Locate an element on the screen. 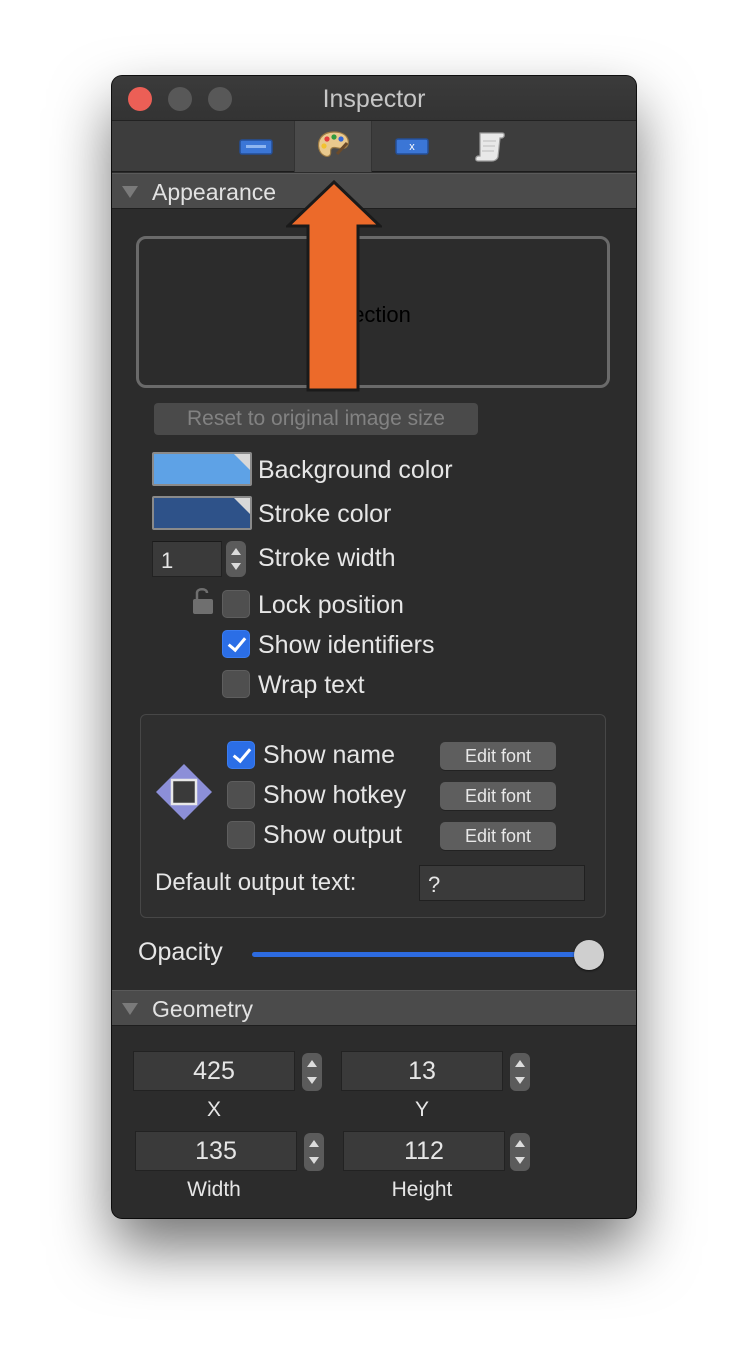 Image resolution: width=748 pixels, height=1366 pixels. opacity-slider-knob is located at coordinates (589, 955).